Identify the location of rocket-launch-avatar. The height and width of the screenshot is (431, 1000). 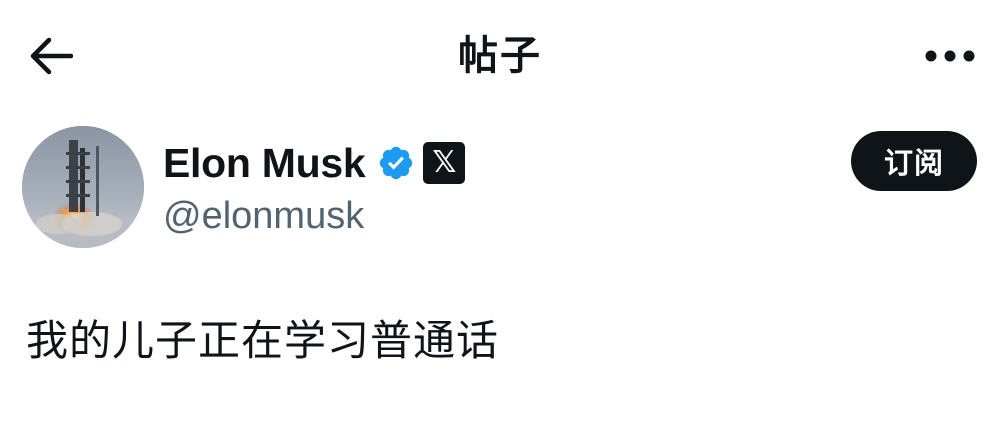
(83, 187).